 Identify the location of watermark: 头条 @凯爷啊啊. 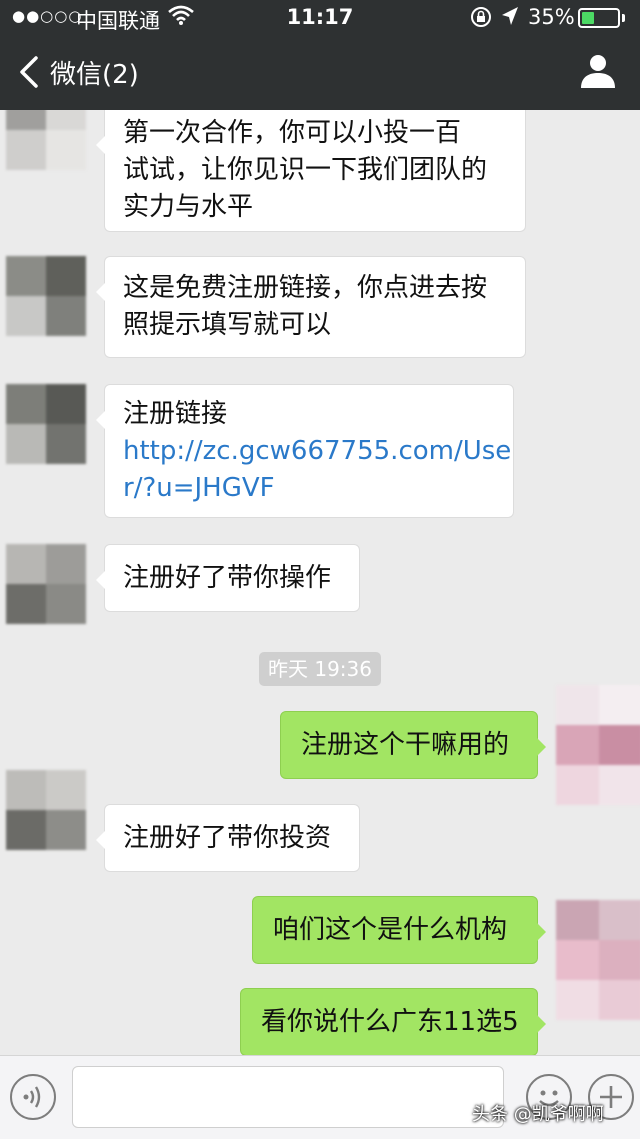
(538, 1114).